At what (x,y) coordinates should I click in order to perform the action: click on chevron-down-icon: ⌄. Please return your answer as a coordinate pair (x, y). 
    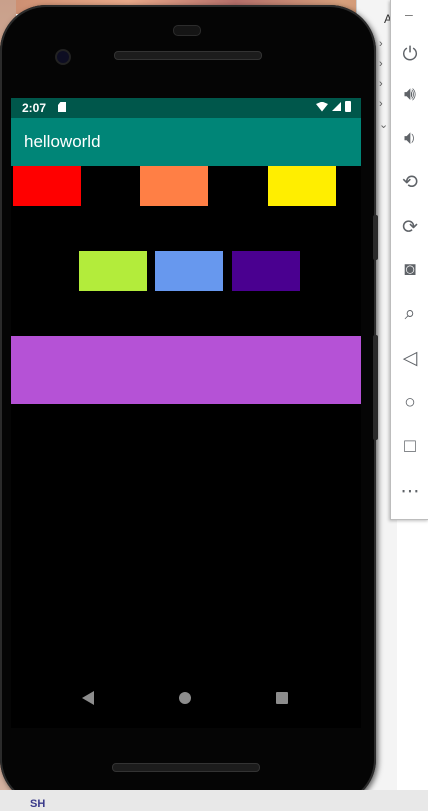
    Looking at the image, I should click on (383, 124).